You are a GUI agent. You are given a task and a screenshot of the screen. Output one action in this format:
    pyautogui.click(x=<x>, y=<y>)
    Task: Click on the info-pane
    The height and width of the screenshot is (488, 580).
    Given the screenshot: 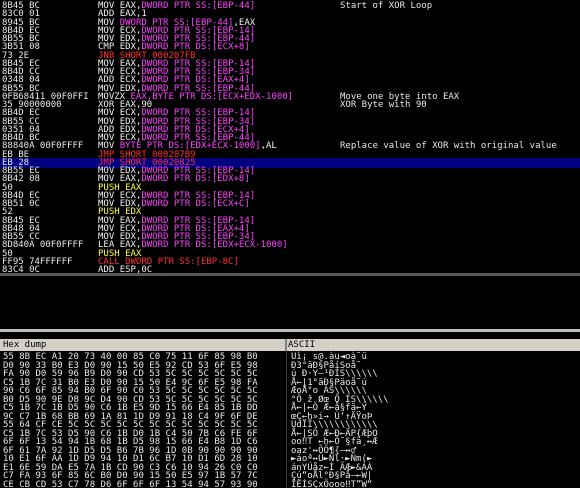 What is the action you would take?
    pyautogui.click(x=290, y=302)
    